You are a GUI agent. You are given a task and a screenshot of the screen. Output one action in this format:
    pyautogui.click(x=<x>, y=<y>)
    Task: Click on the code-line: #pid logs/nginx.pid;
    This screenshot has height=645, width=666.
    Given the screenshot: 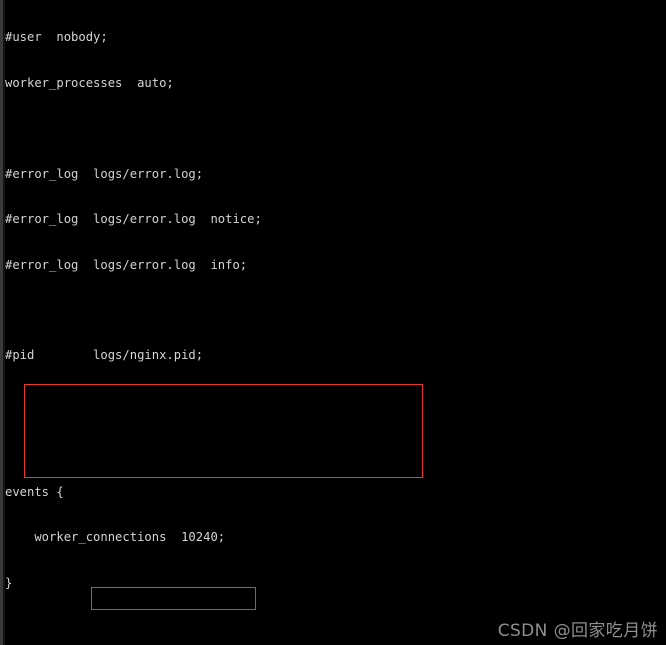 What is the action you would take?
    pyautogui.click(x=104, y=355)
    